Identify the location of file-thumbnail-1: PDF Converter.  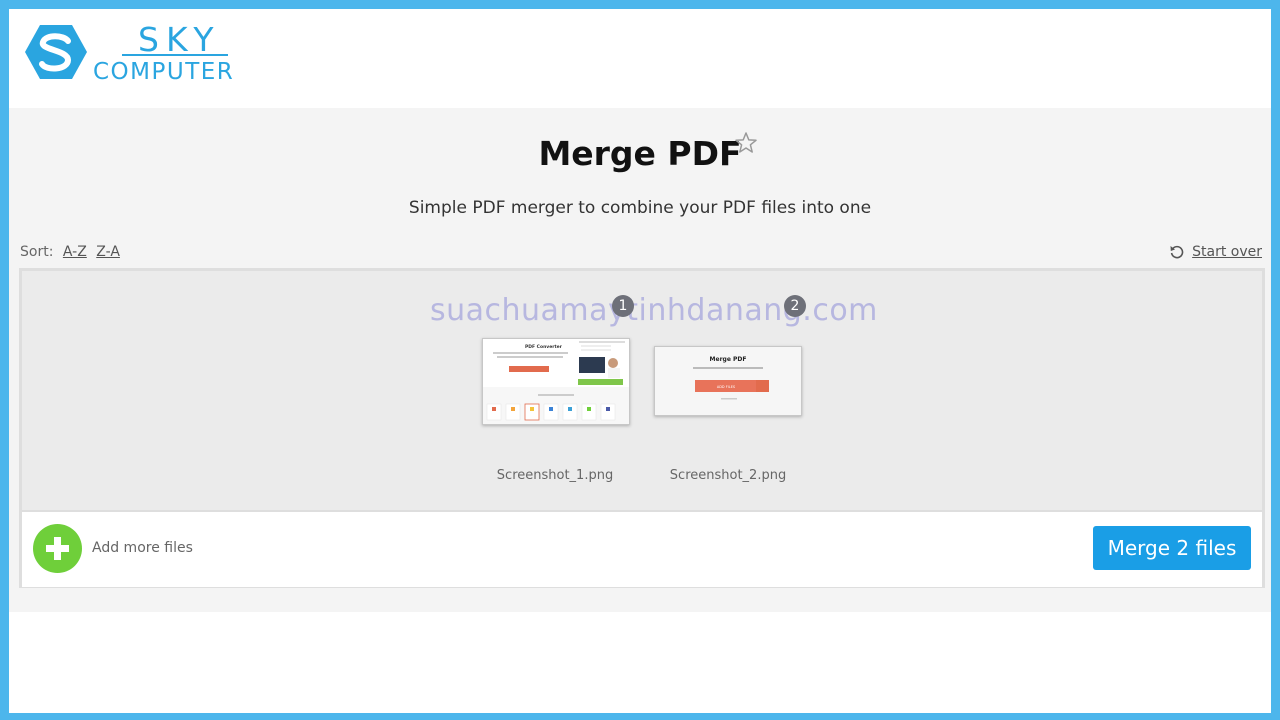
(556, 381).